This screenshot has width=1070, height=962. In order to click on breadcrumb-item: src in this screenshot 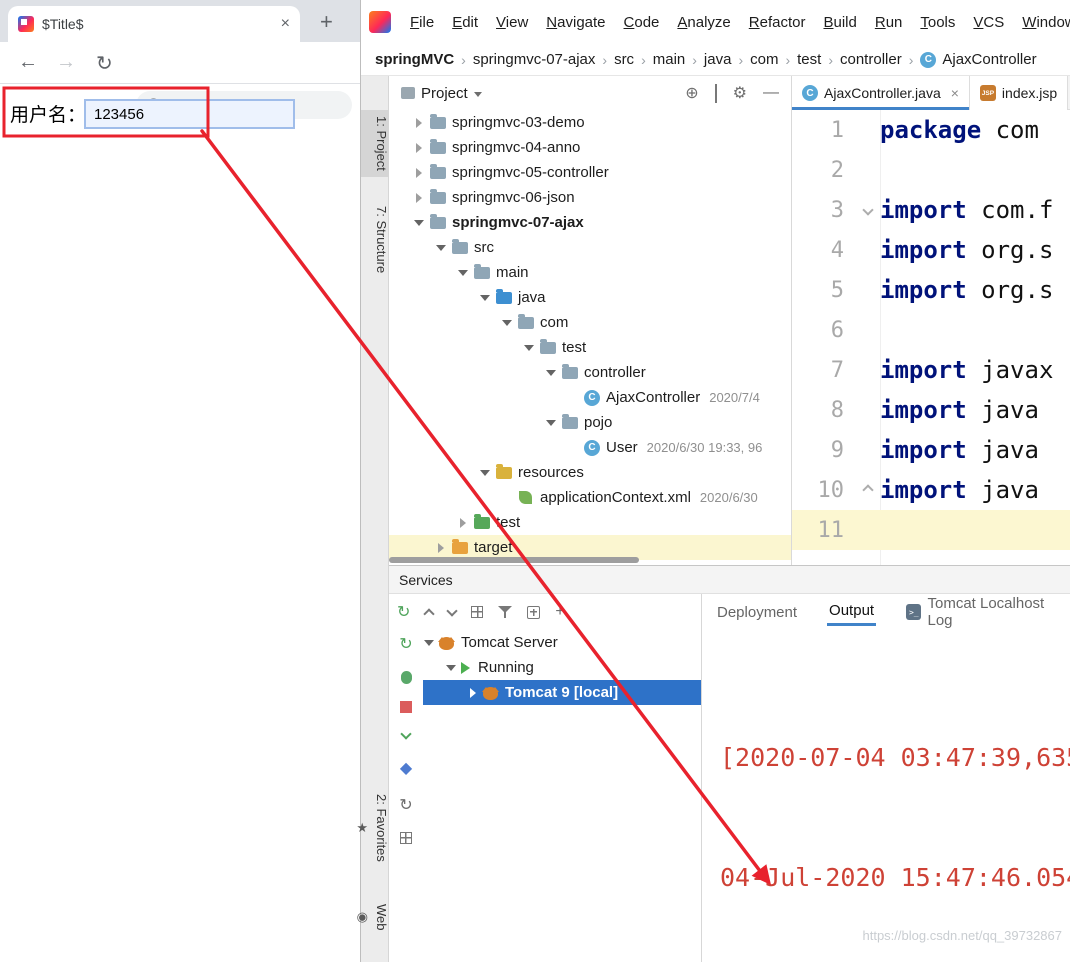, I will do `click(624, 59)`.